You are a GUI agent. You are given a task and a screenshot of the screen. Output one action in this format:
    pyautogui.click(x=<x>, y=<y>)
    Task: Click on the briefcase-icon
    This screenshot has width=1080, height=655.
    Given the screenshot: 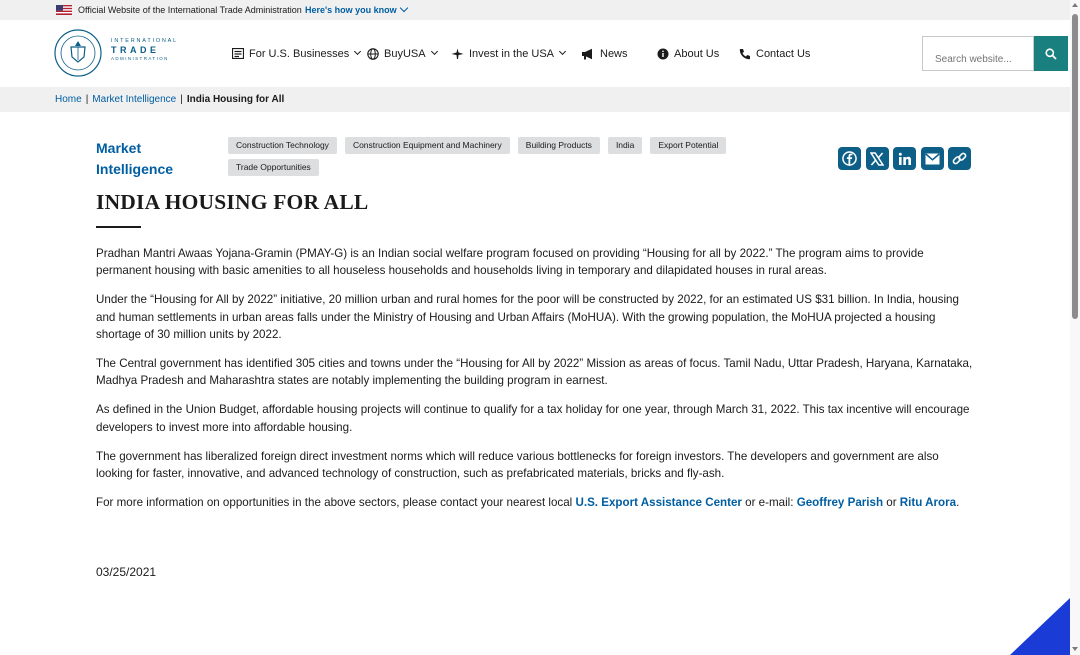 What is the action you would take?
    pyautogui.click(x=238, y=53)
    